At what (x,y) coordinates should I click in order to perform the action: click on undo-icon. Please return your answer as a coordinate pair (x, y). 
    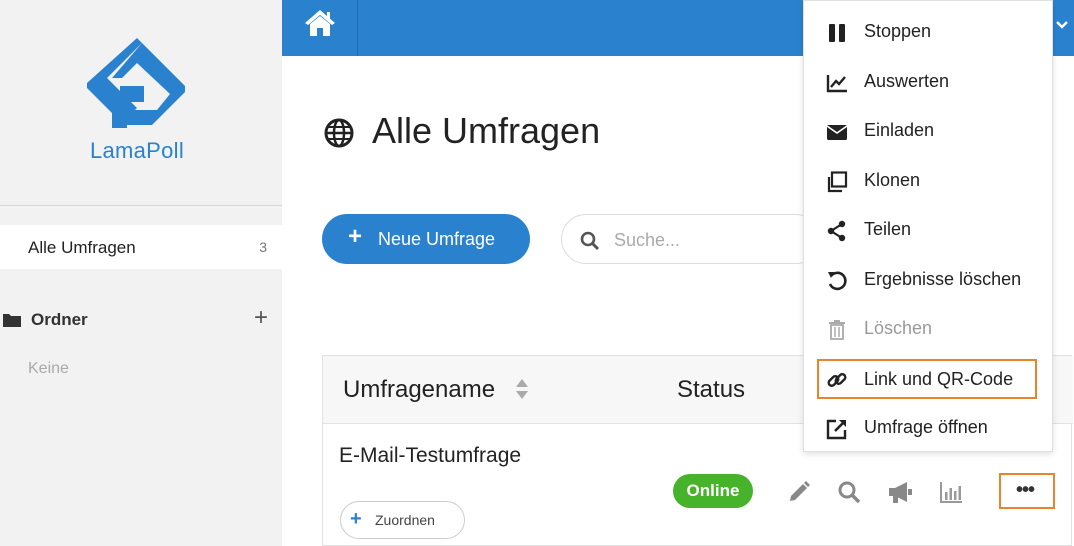
    Looking at the image, I should click on (837, 281).